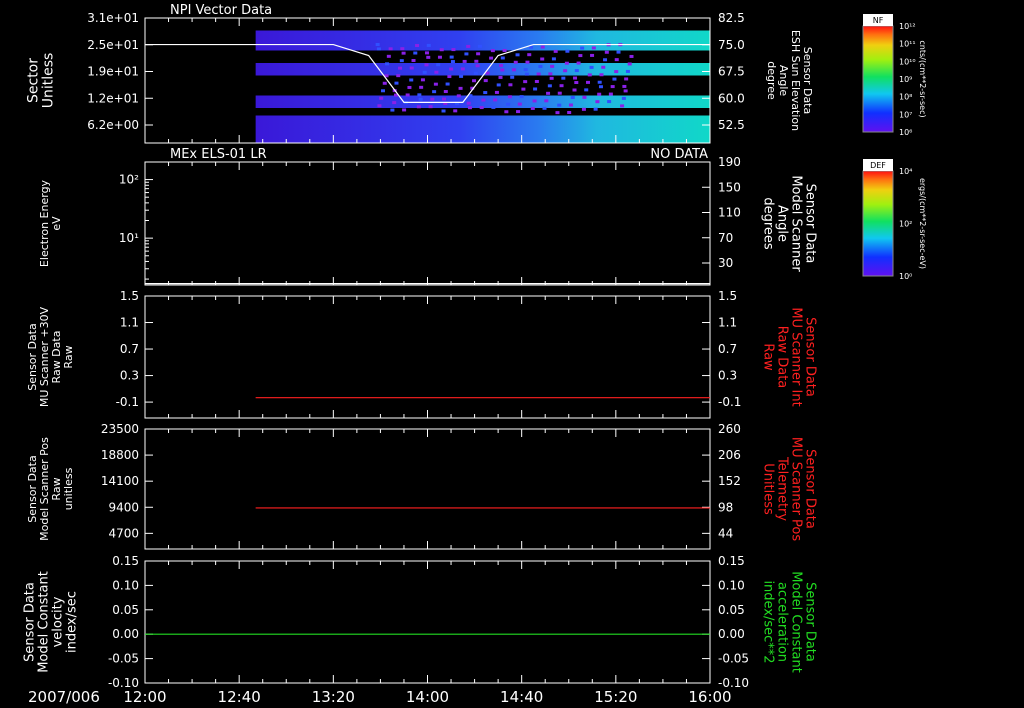  I want to click on right-axis-label-line: degree, so click(771, 80).